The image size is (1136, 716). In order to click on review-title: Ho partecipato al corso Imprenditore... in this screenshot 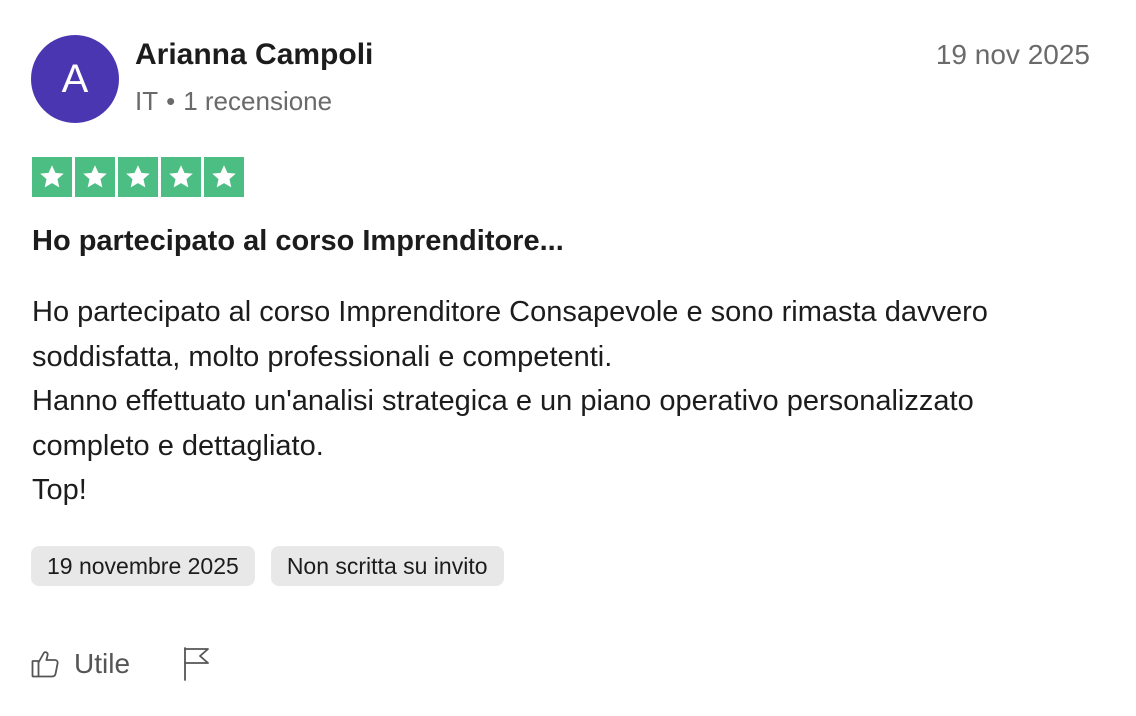, I will do `click(298, 241)`.